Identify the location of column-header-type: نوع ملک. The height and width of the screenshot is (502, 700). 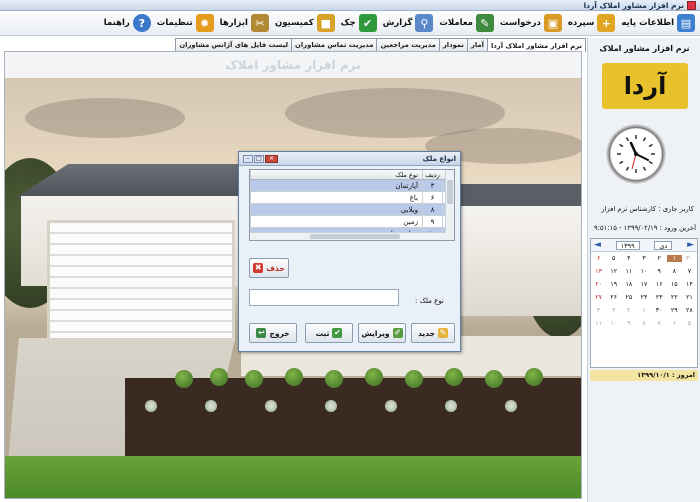
(336, 174).